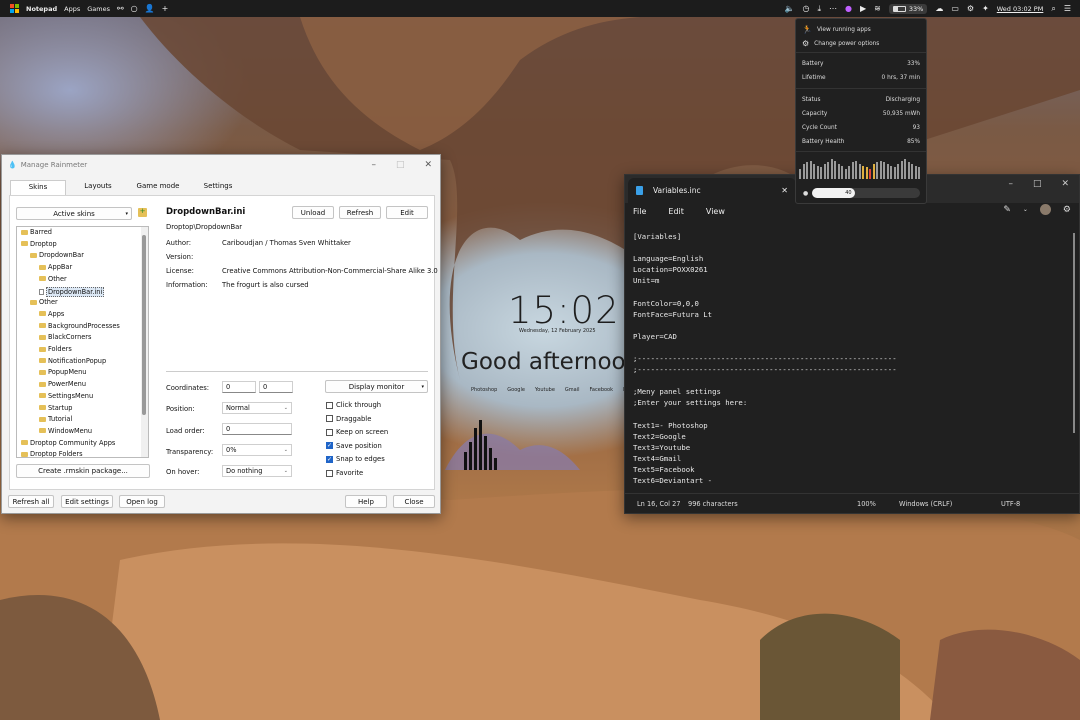 Image resolution: width=1080 pixels, height=720 pixels. I want to click on account-avatar-icon, so click(1045, 209).